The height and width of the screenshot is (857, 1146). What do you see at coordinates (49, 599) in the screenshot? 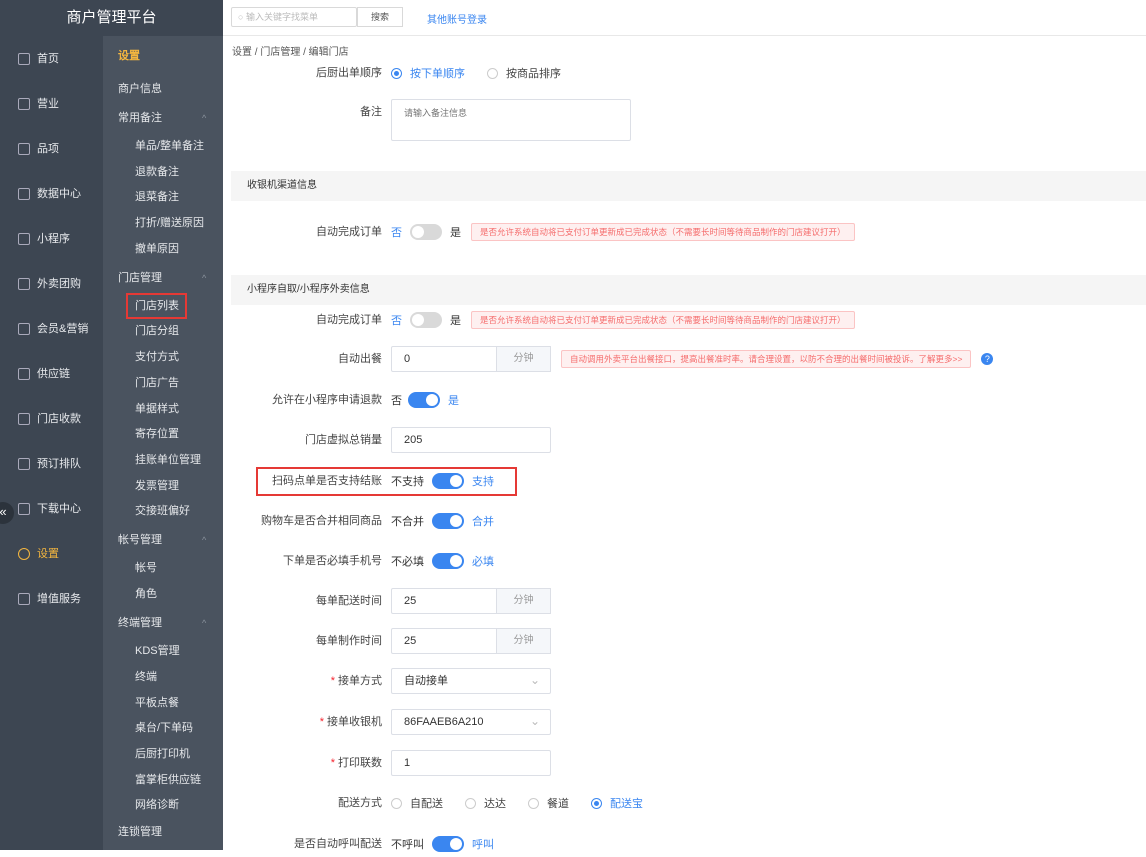
I see `nav-item-12: 增值服务` at bounding box center [49, 599].